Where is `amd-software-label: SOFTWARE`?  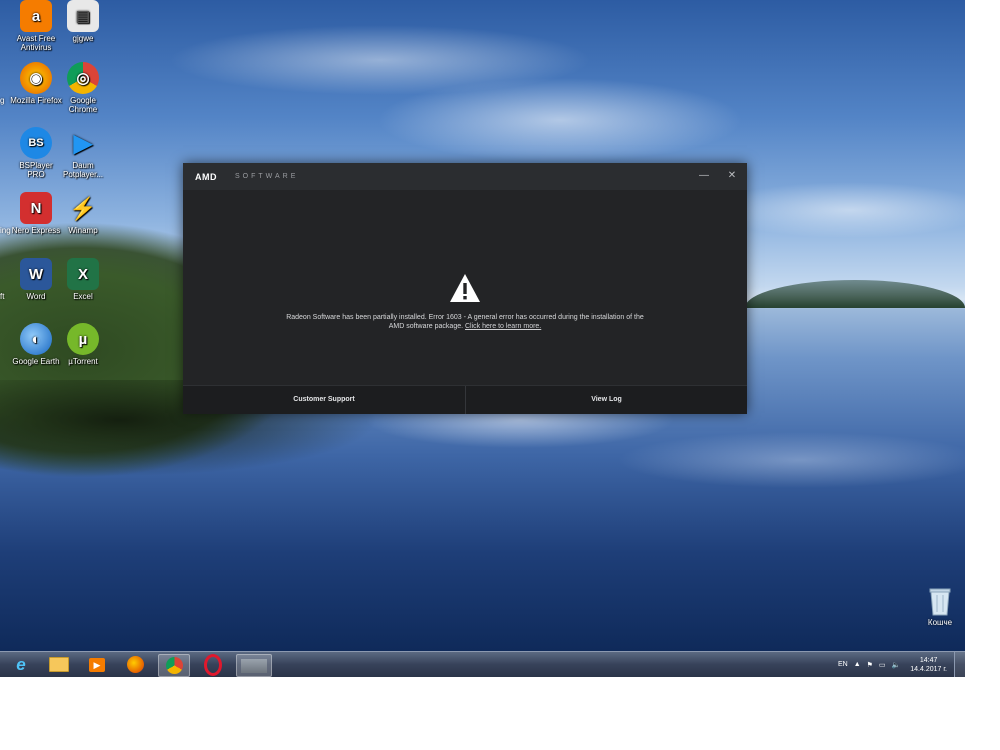 amd-software-label: SOFTWARE is located at coordinates (267, 176).